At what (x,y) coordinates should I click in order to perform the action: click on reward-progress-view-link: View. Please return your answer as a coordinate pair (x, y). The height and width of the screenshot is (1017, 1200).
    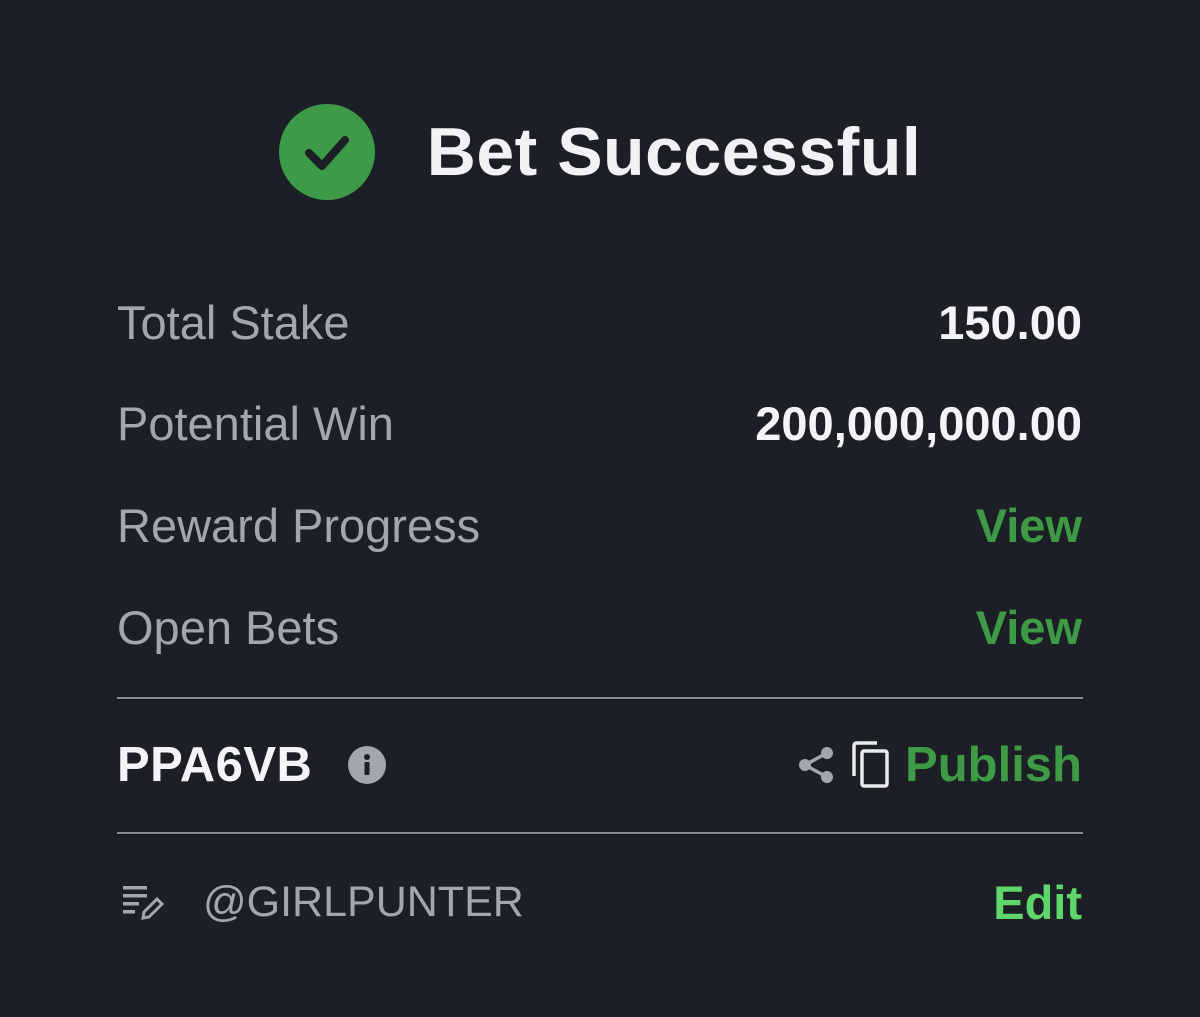
    Looking at the image, I should click on (1029, 525).